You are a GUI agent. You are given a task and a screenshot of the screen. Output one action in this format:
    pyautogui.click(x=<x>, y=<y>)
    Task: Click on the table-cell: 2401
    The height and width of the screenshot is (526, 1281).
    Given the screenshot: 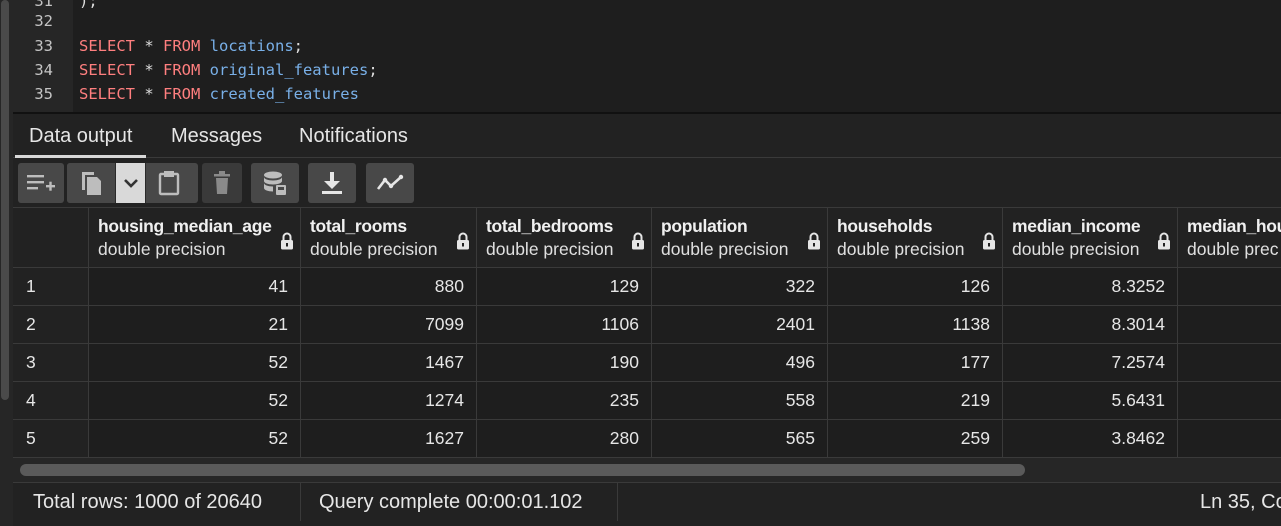 What is the action you would take?
    pyautogui.click(x=740, y=325)
    